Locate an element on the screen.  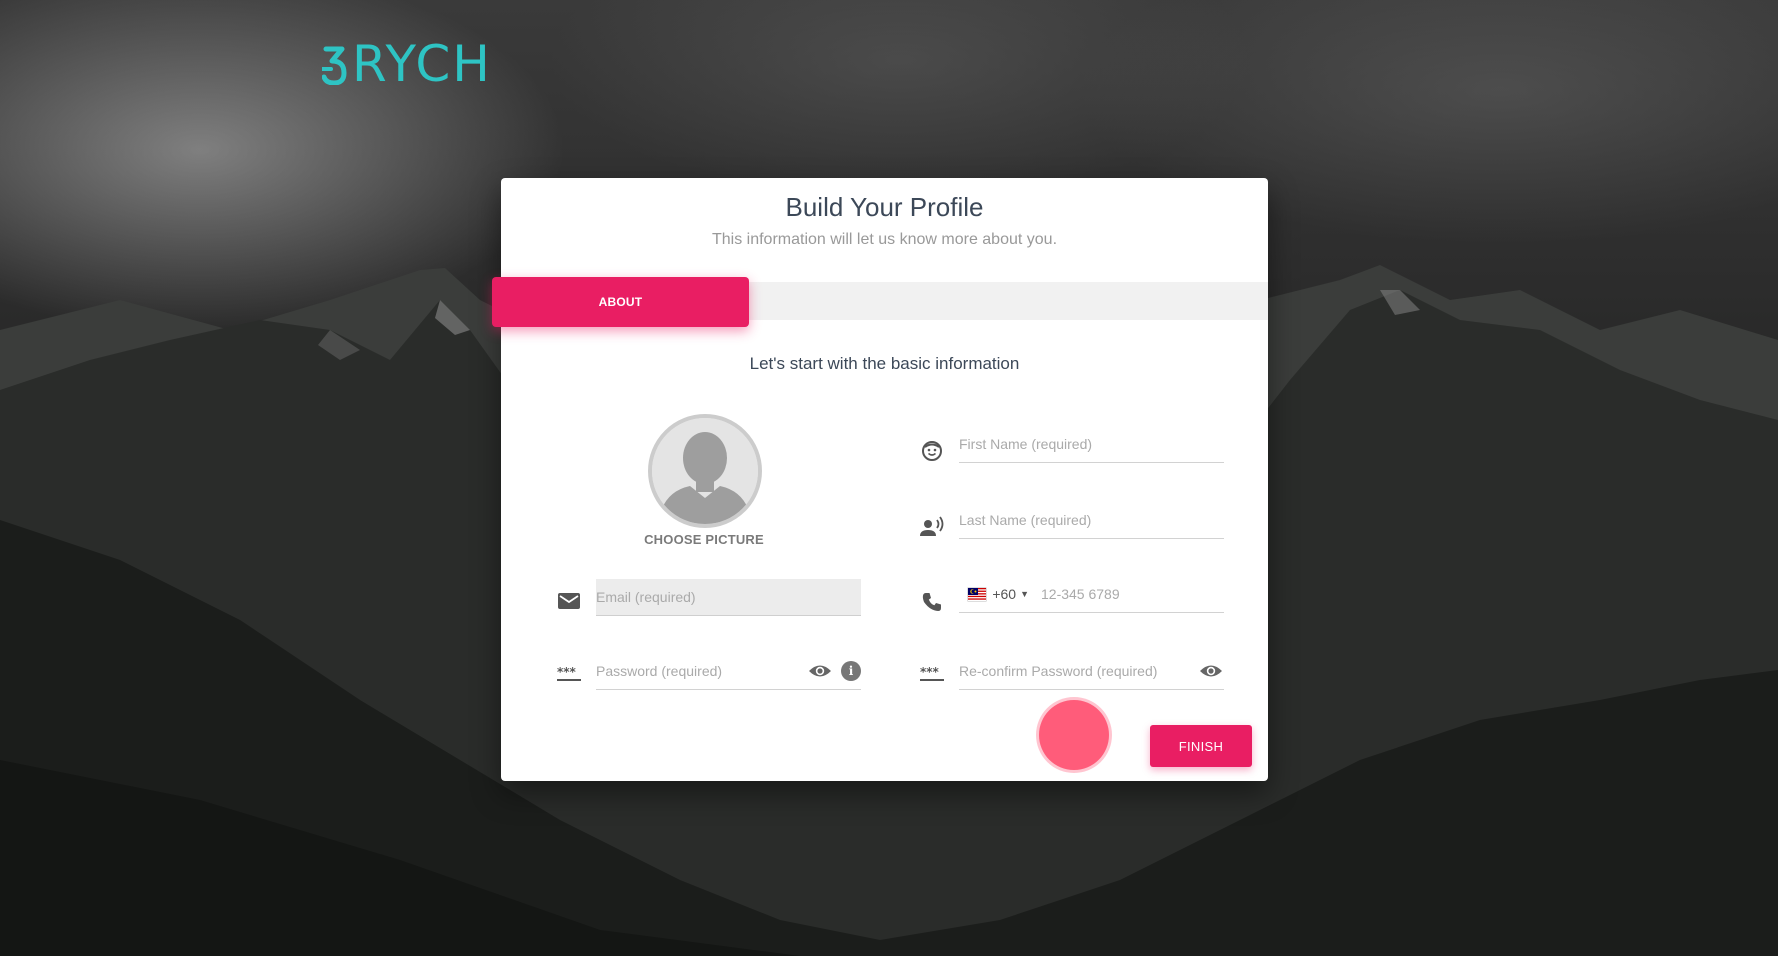
malaysia-flag-icon is located at coordinates (977, 594).